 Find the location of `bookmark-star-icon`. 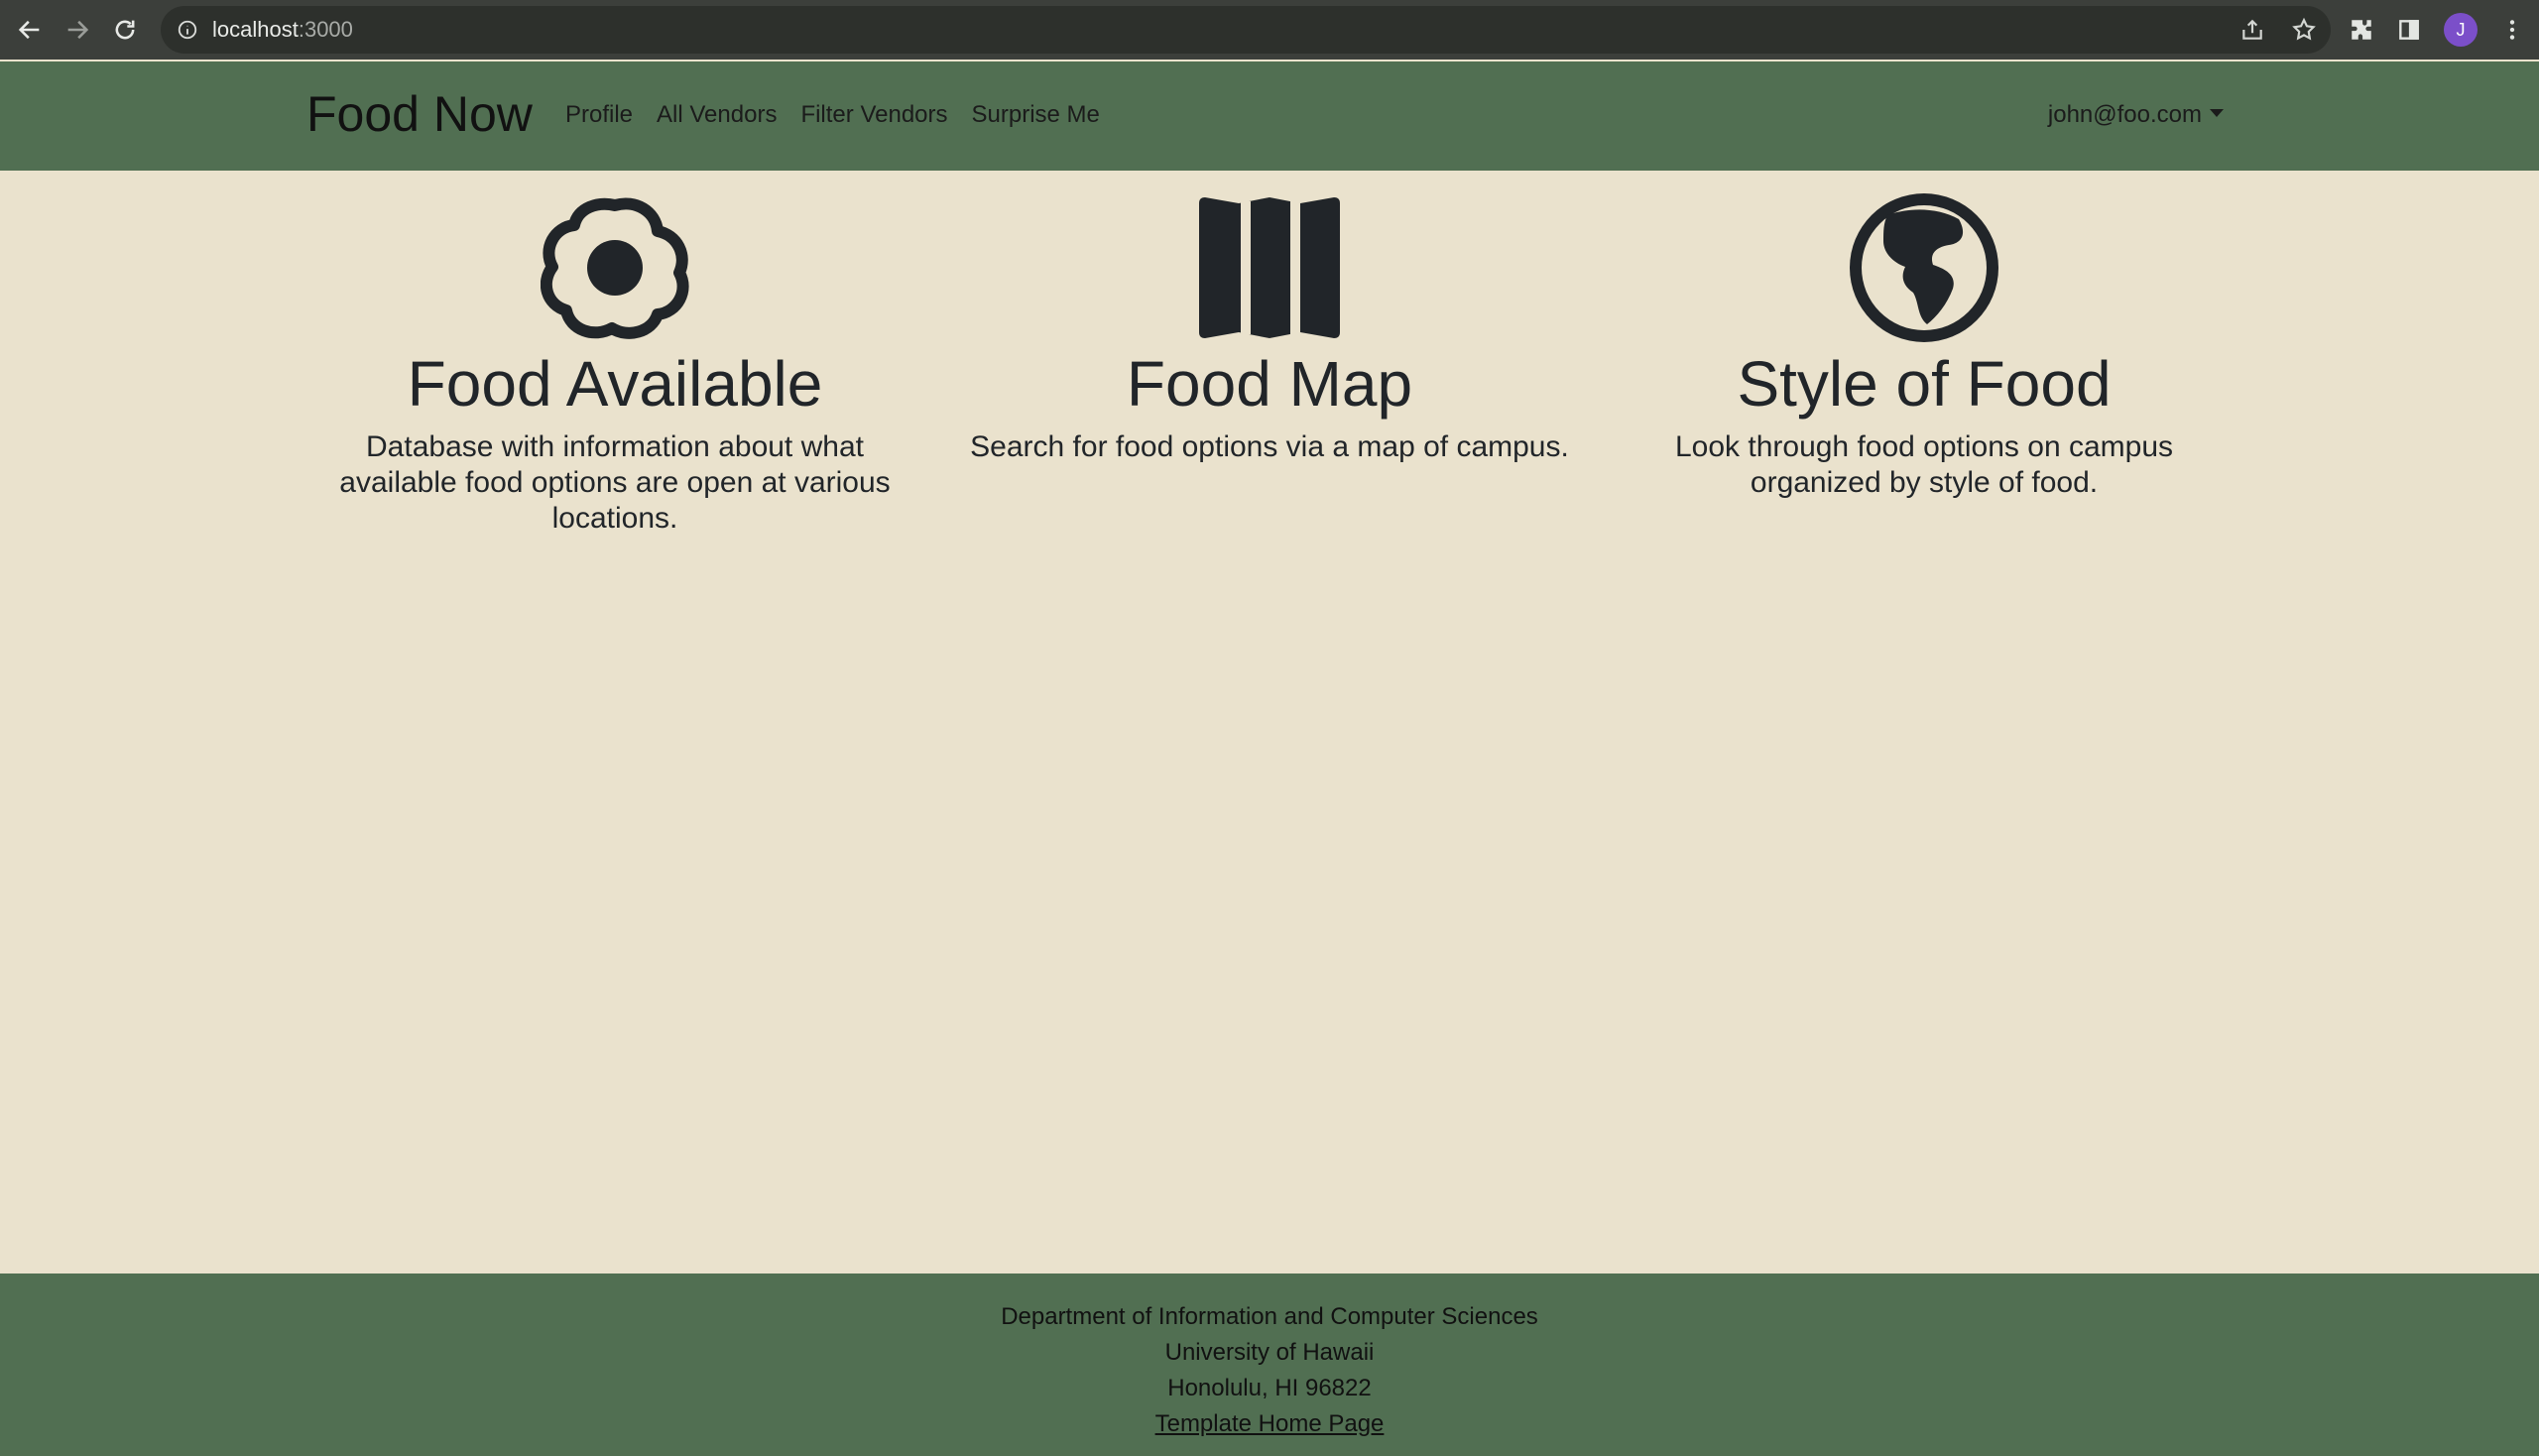

bookmark-star-icon is located at coordinates (2304, 30).